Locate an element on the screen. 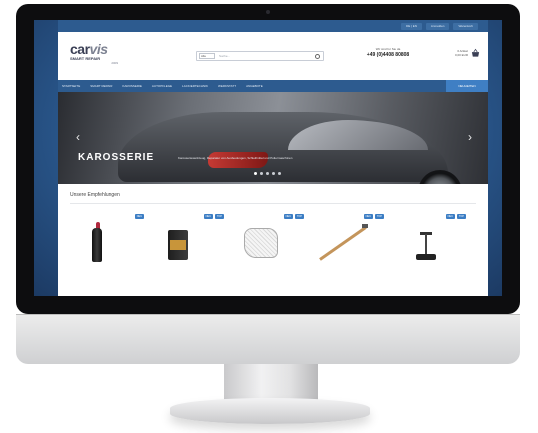 This screenshot has width=538, height=433. puller-stem is located at coordinates (426, 245).